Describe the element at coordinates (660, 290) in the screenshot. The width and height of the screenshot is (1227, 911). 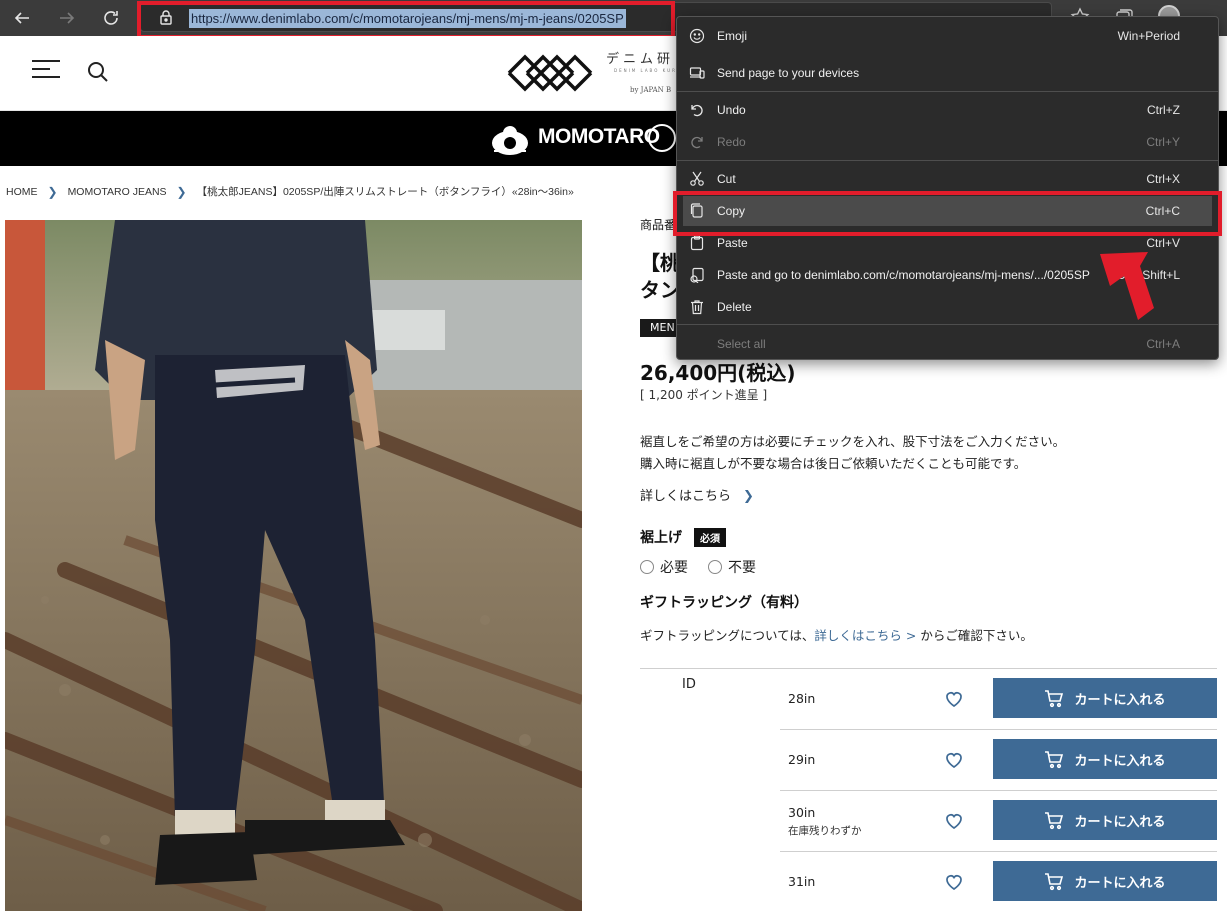
I see `product-title-line2: タン` at that location.